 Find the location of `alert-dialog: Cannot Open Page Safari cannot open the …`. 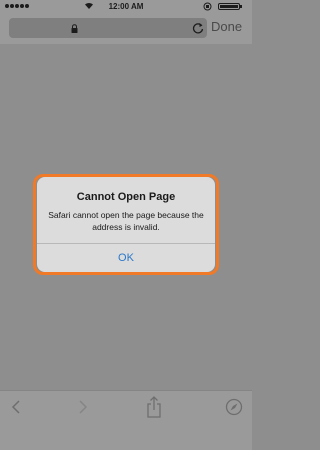

alert-dialog: Cannot Open Page Safari cannot open the … is located at coordinates (126, 224).